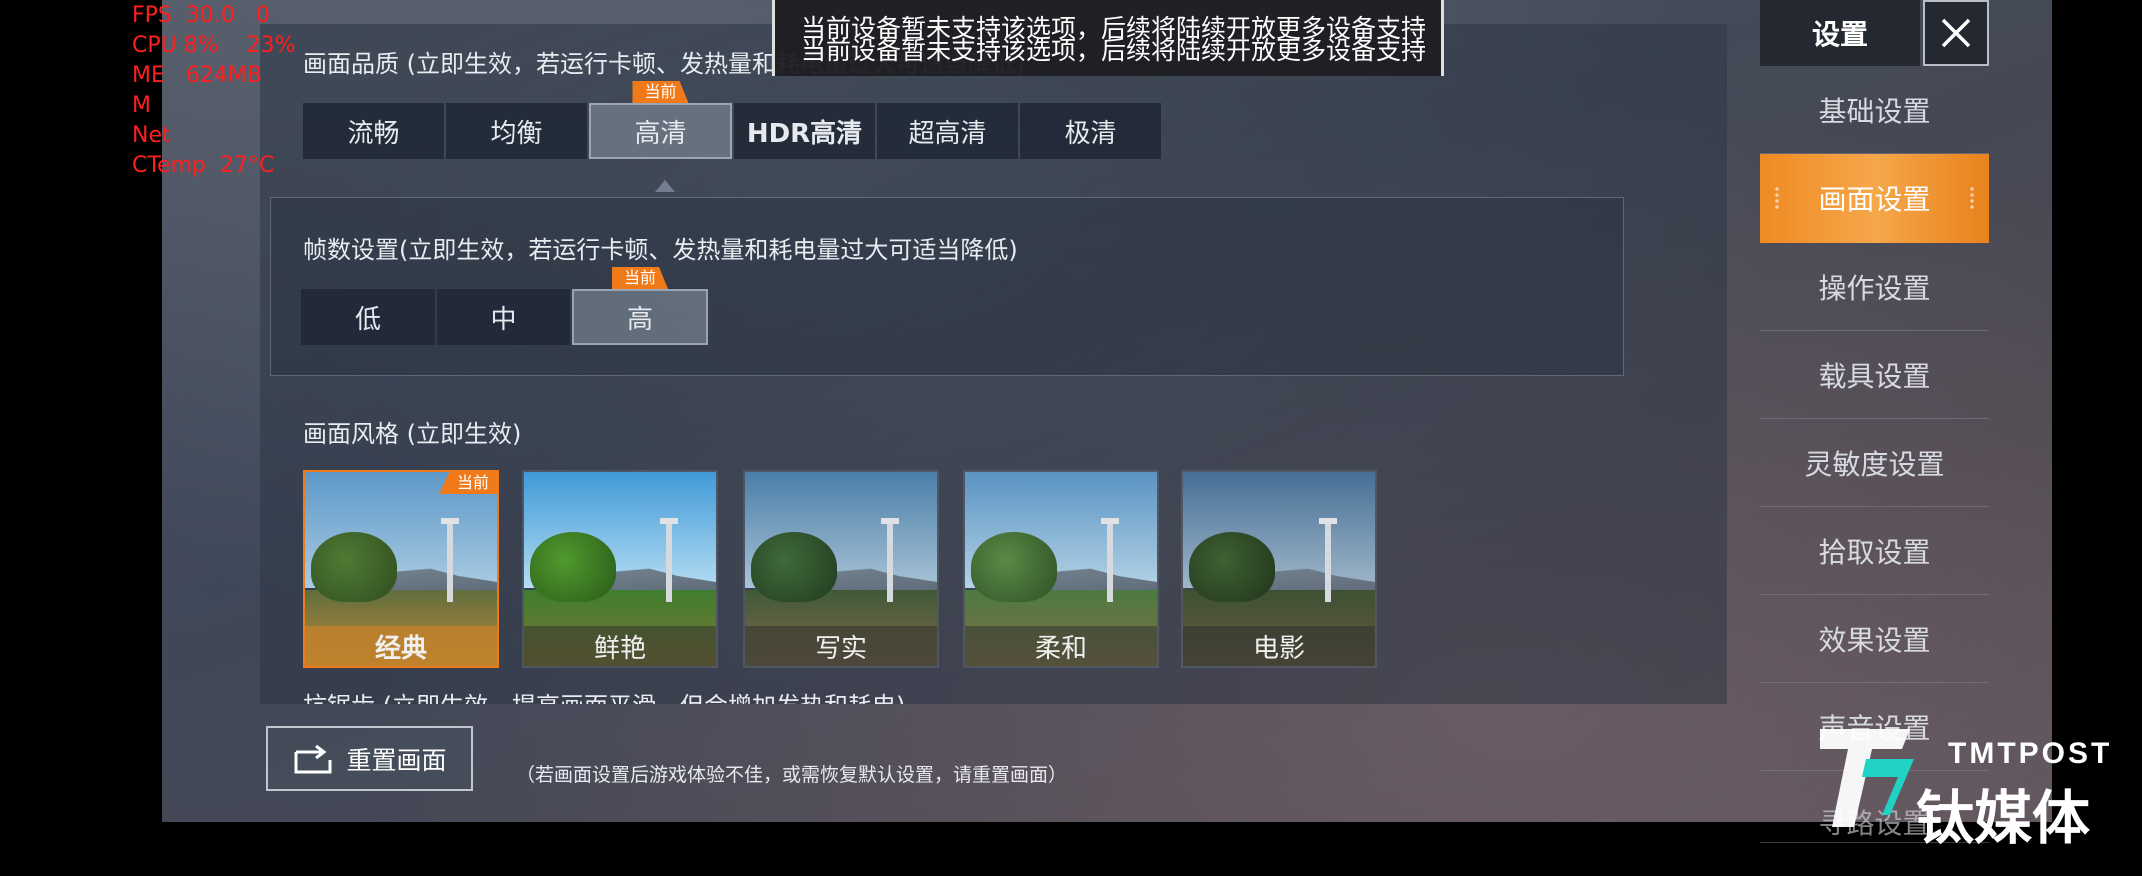 Image resolution: width=2142 pixels, height=876 pixels. Describe the element at coordinates (620, 569) in the screenshot. I see `style-option-vivid: 鲜艳` at that location.